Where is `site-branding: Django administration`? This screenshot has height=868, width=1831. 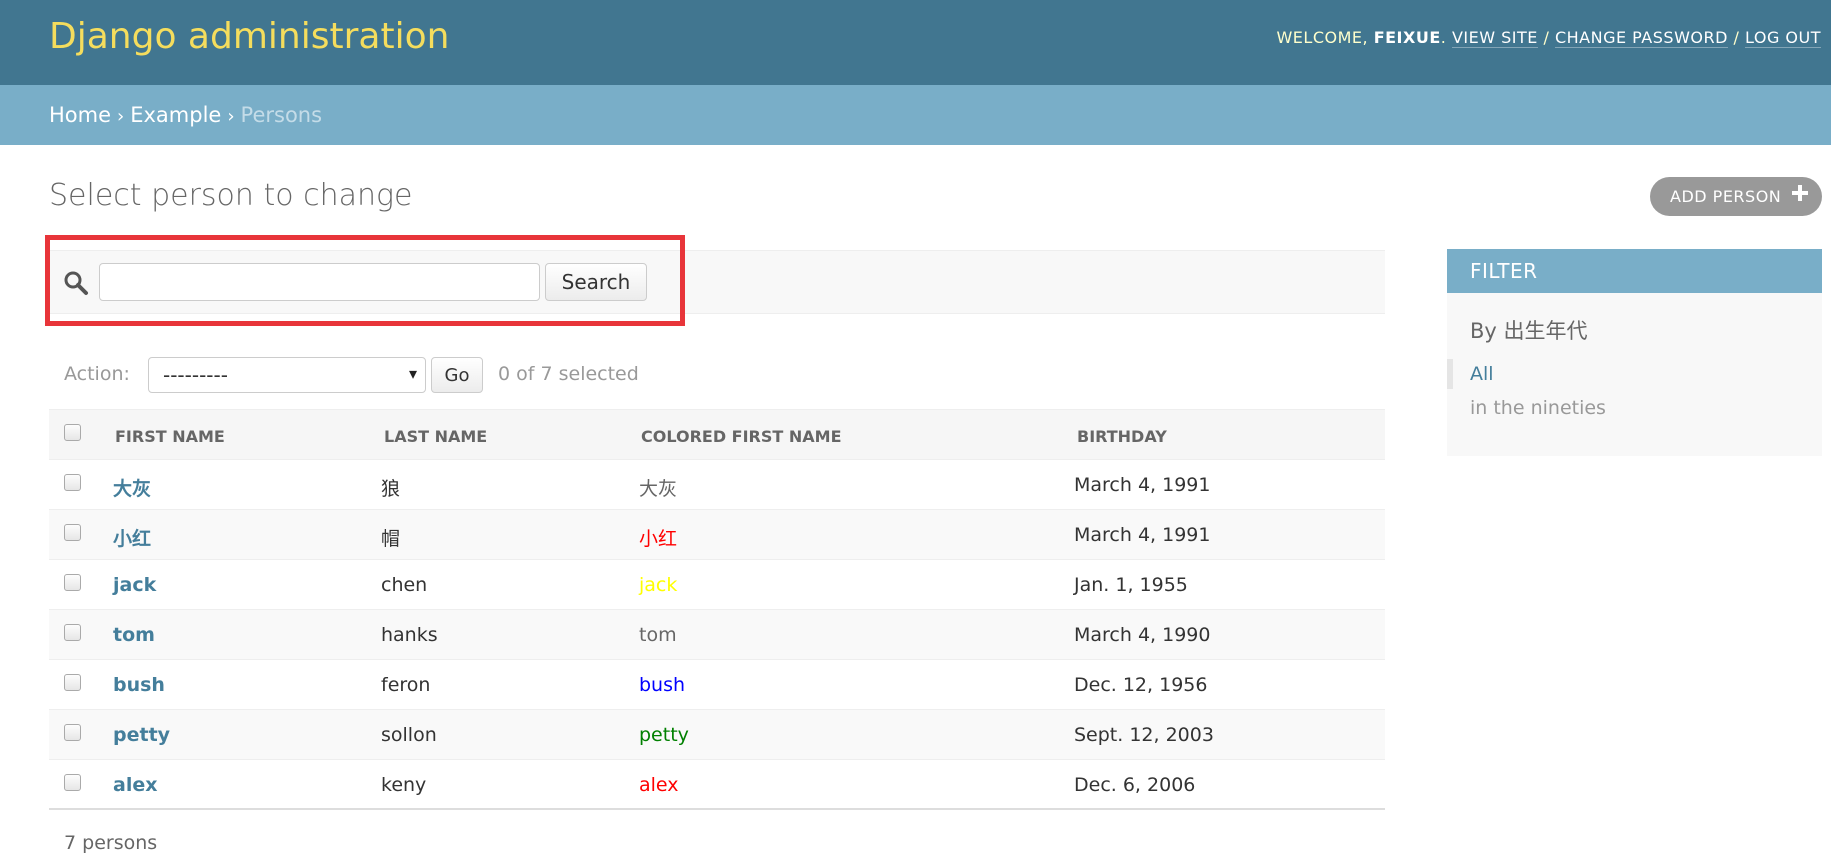
site-branding: Django administration is located at coordinates (249, 36).